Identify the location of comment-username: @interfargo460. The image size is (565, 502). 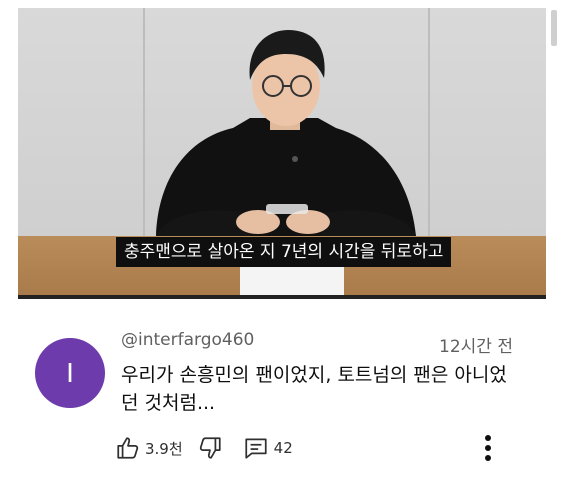
(187, 340).